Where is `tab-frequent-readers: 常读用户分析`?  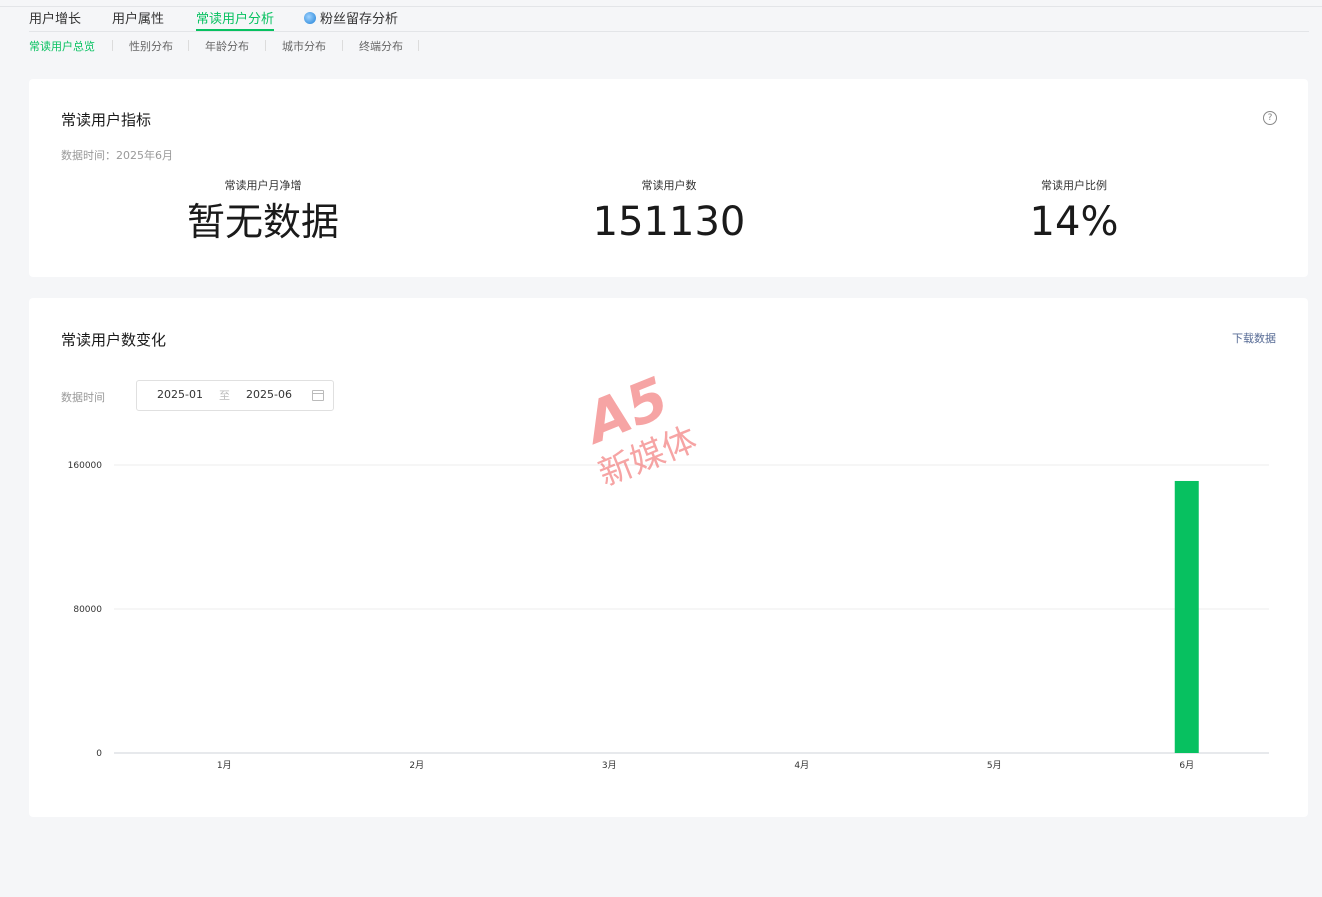 tab-frequent-readers: 常读用户分析 is located at coordinates (235, 19).